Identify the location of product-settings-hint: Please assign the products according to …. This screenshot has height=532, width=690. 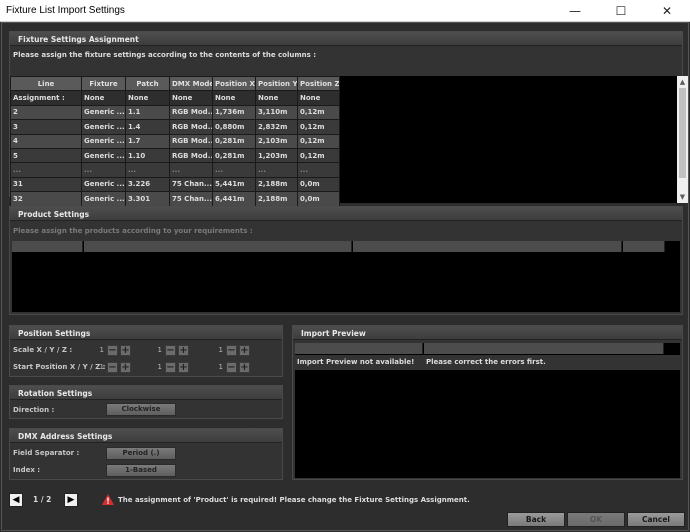
(133, 231).